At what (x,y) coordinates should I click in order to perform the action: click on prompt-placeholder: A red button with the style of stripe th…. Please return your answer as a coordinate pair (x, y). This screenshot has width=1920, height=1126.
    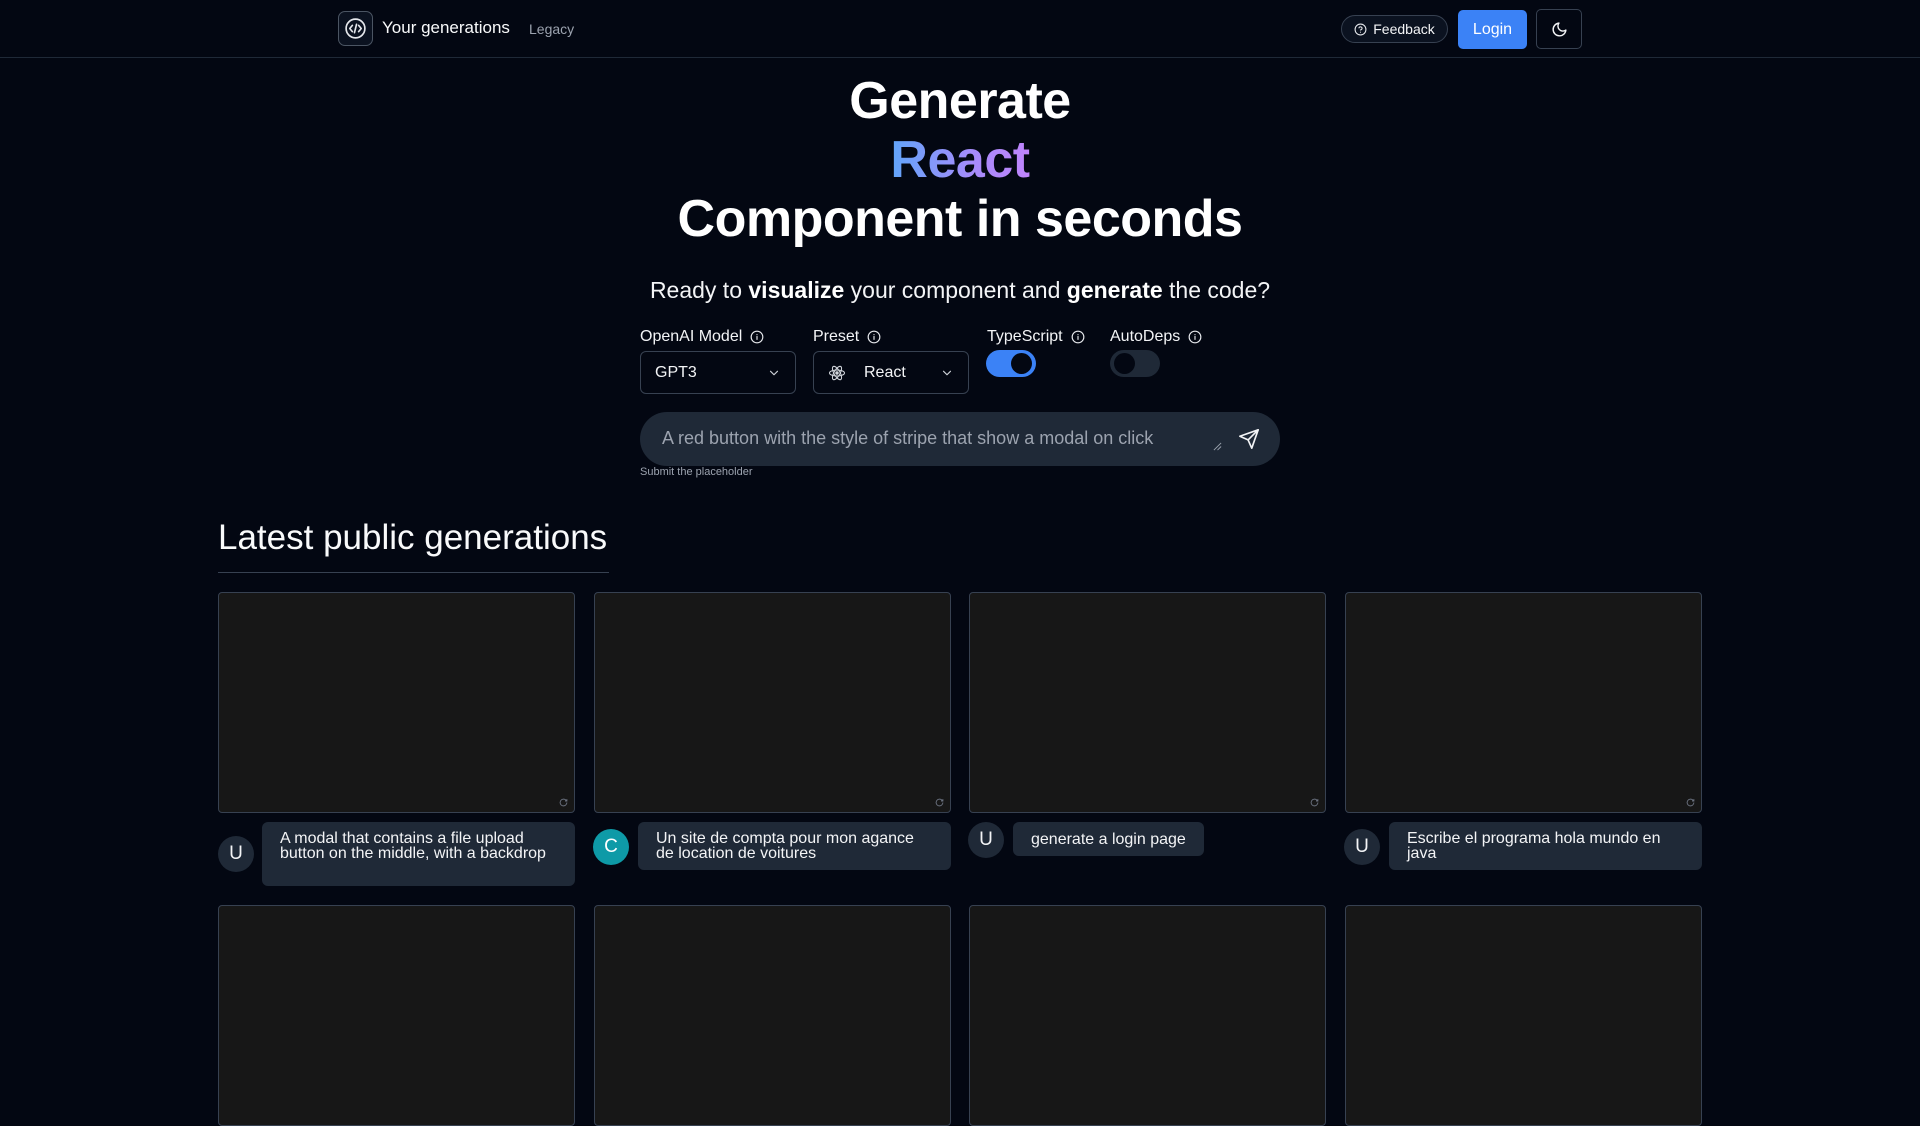
    Looking at the image, I should click on (908, 438).